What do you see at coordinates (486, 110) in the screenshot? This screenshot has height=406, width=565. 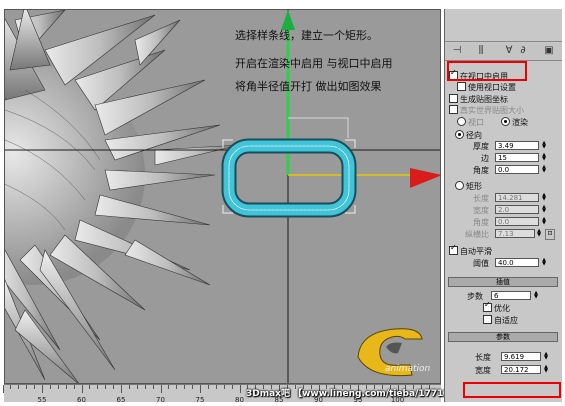 I see `real-world-map-checkbox: 真实世界贴图大小` at bounding box center [486, 110].